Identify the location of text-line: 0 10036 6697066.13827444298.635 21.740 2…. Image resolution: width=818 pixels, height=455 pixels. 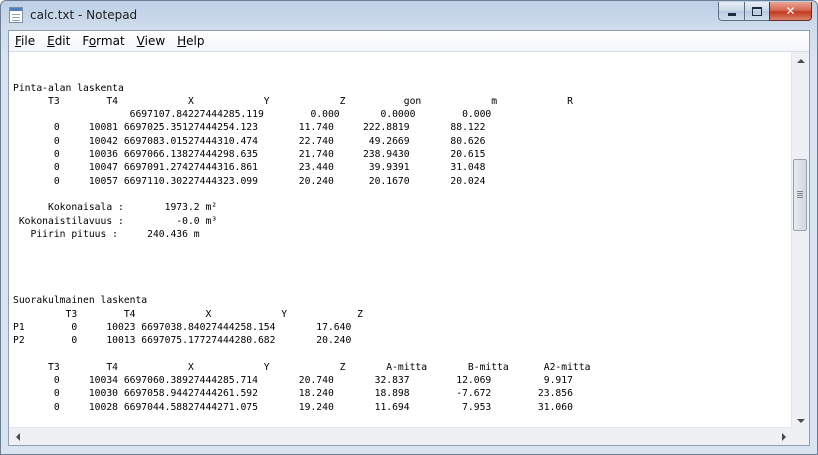
(249, 155).